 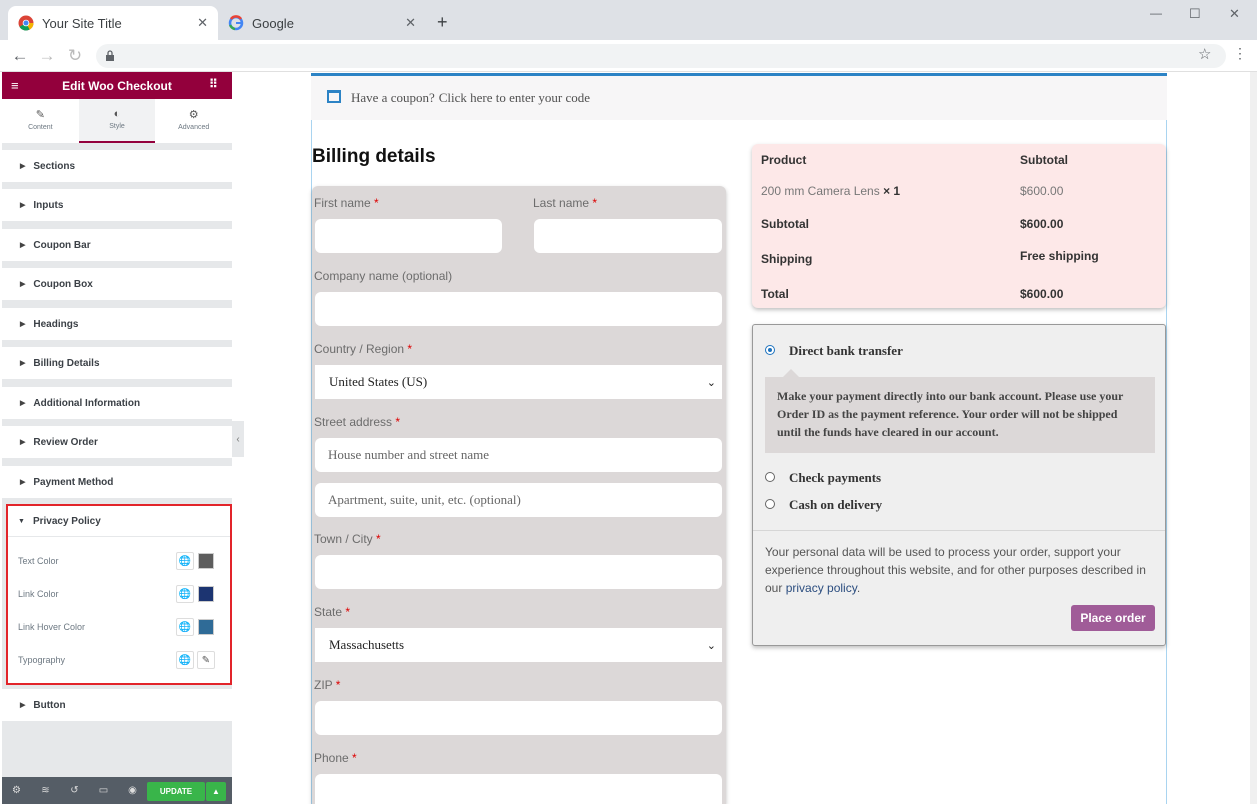 What do you see at coordinates (393, 97) in the screenshot?
I see `coupon-text: Have a coupon?` at bounding box center [393, 97].